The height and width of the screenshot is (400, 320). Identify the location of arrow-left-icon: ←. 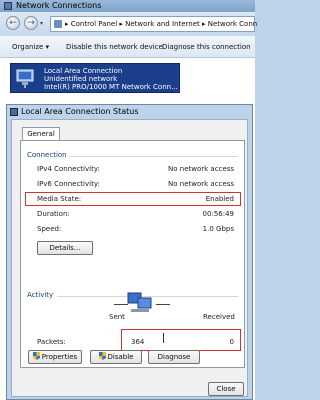
(13, 23).